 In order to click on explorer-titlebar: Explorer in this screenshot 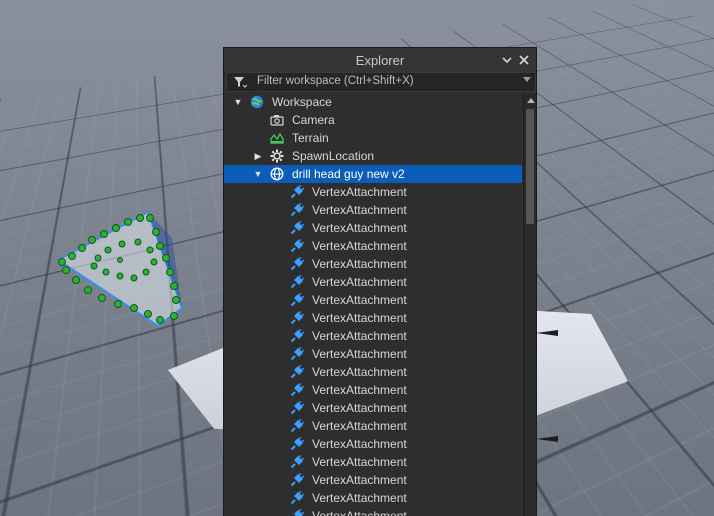, I will do `click(380, 60)`.